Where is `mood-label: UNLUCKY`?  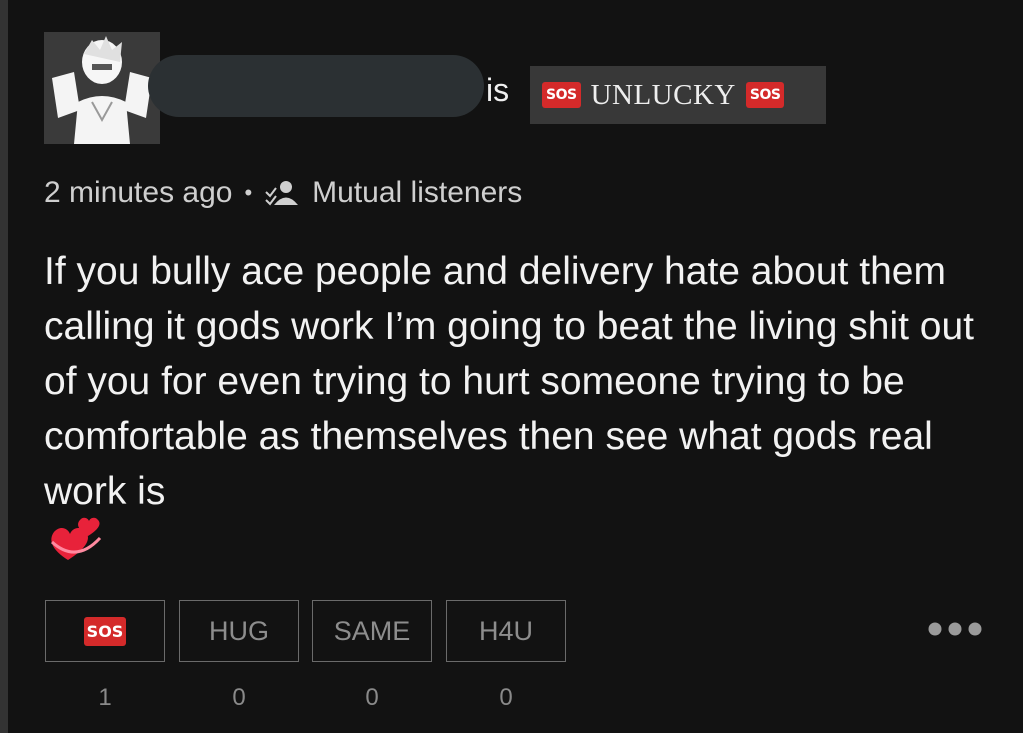
mood-label: UNLUCKY is located at coordinates (663, 94).